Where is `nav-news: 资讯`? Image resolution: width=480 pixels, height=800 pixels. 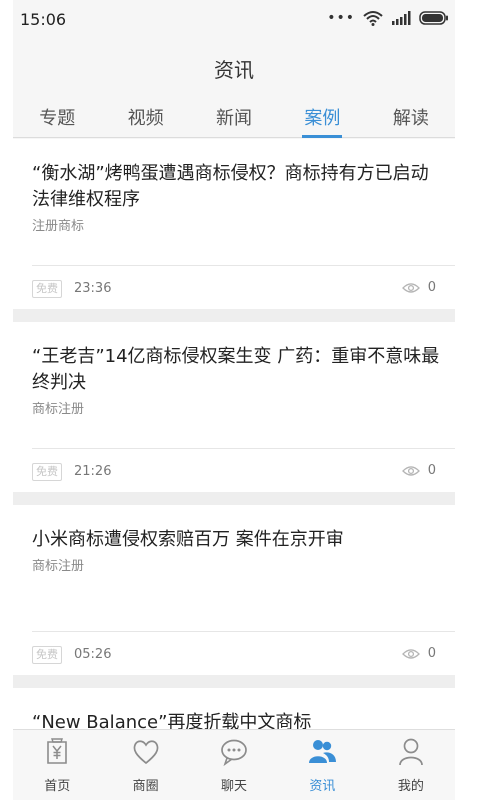 nav-news: 资讯 is located at coordinates (322, 765).